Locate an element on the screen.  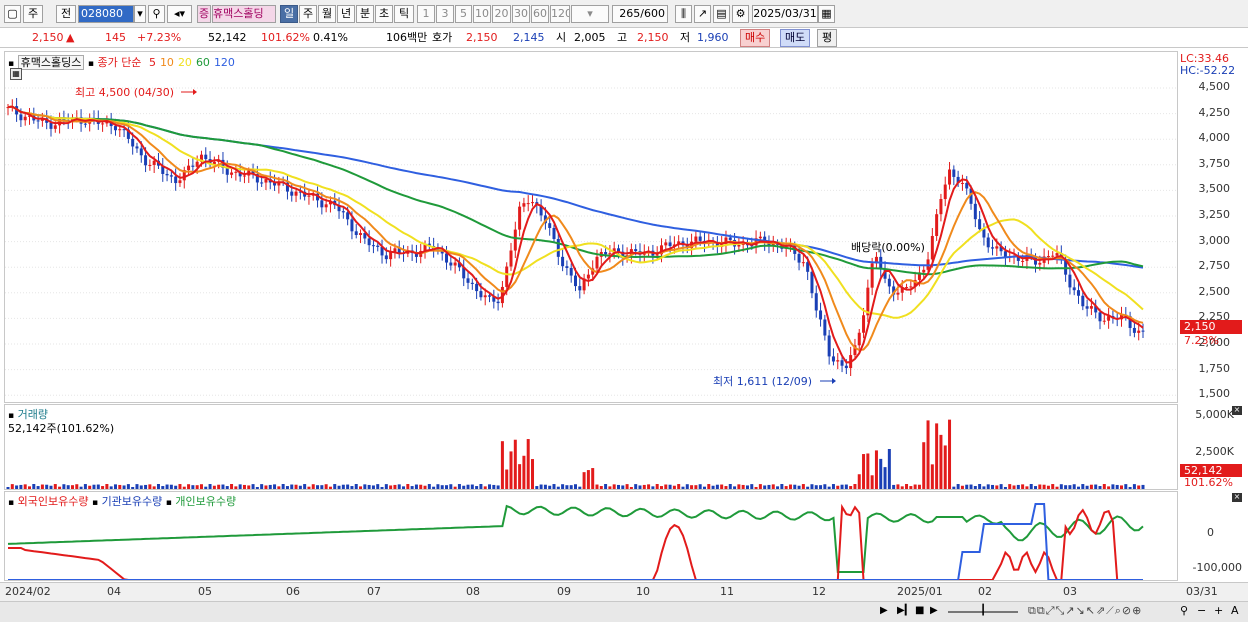
legend-ma-5: 5 is located at coordinates (152, 62).